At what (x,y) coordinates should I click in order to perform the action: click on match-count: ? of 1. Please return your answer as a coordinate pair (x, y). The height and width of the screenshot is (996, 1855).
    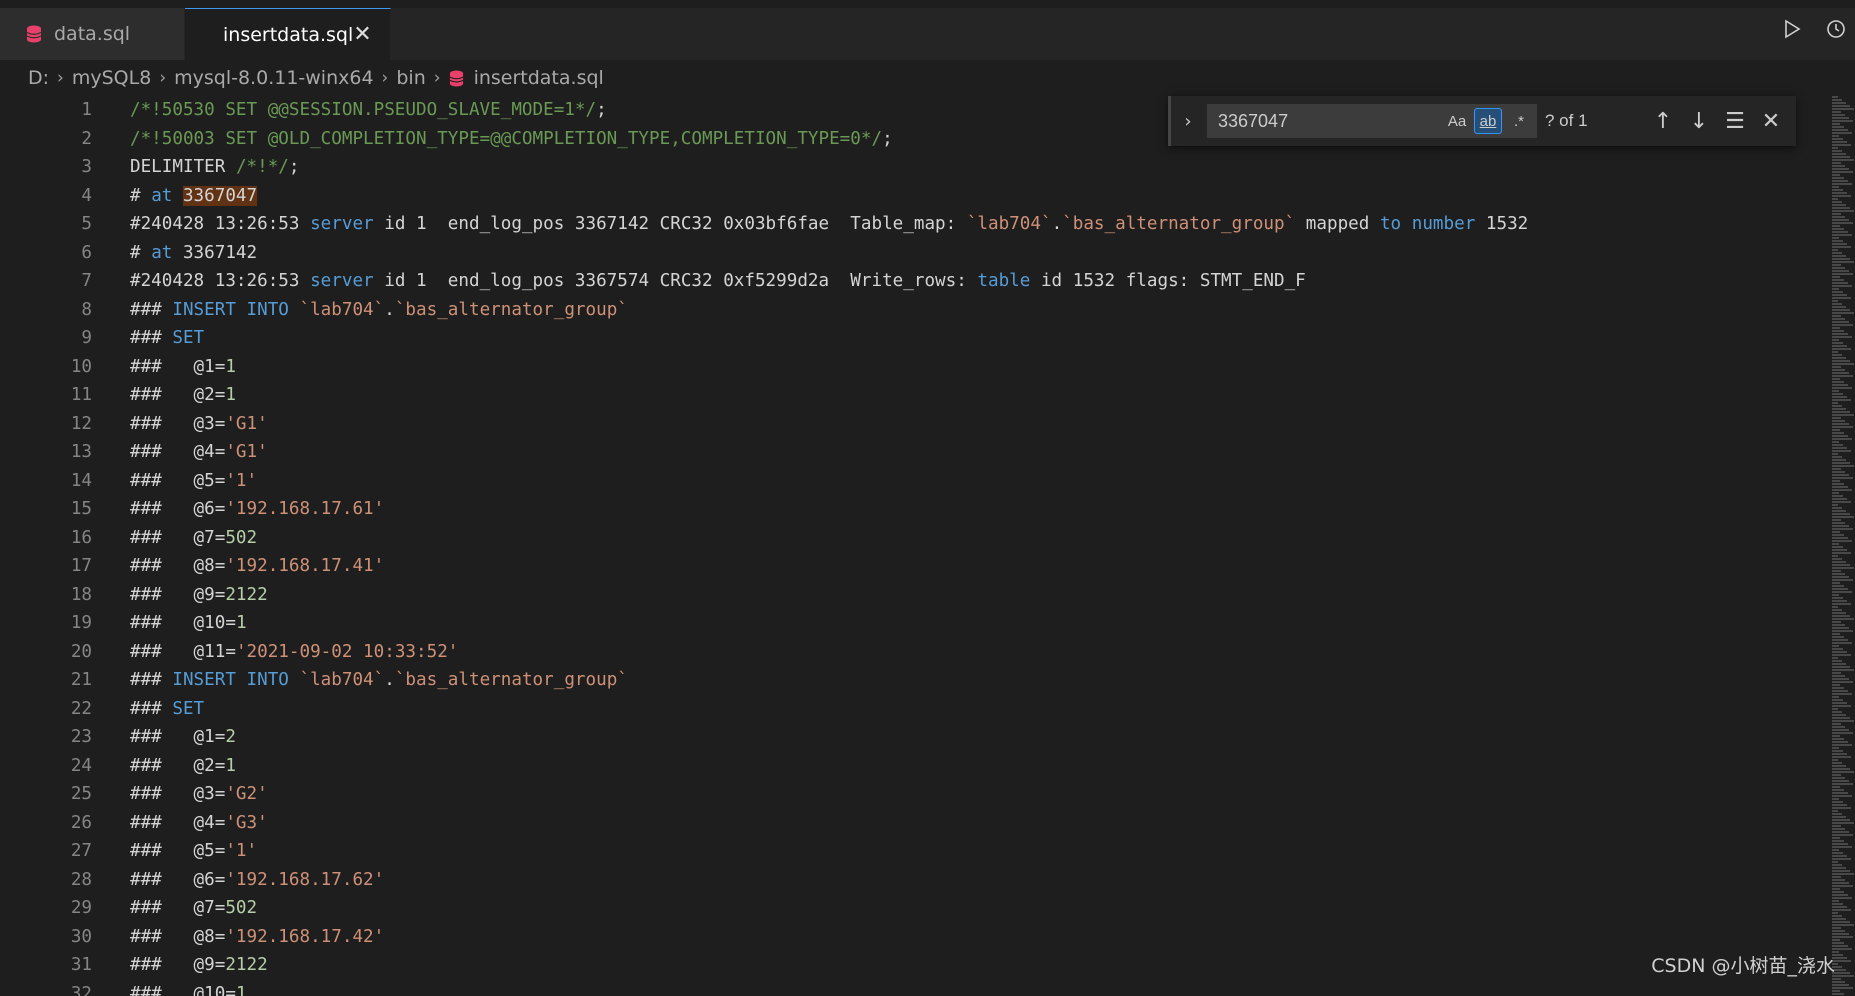
    Looking at the image, I should click on (1566, 120).